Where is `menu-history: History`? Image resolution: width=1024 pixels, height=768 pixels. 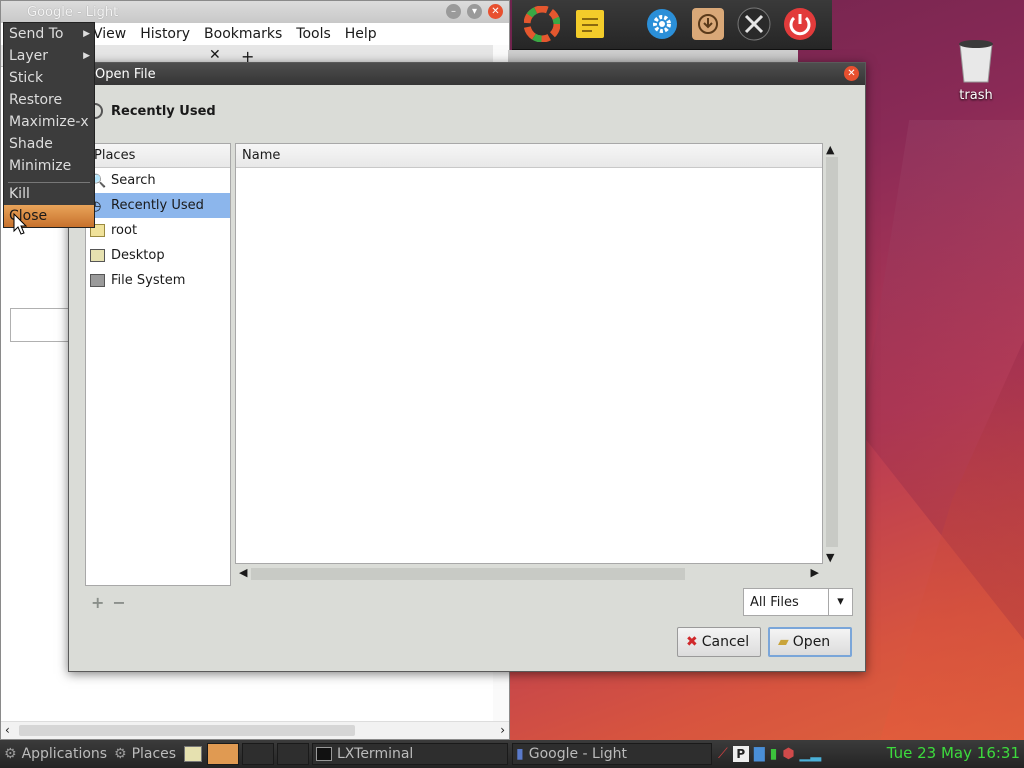
menu-history: History is located at coordinates (165, 34).